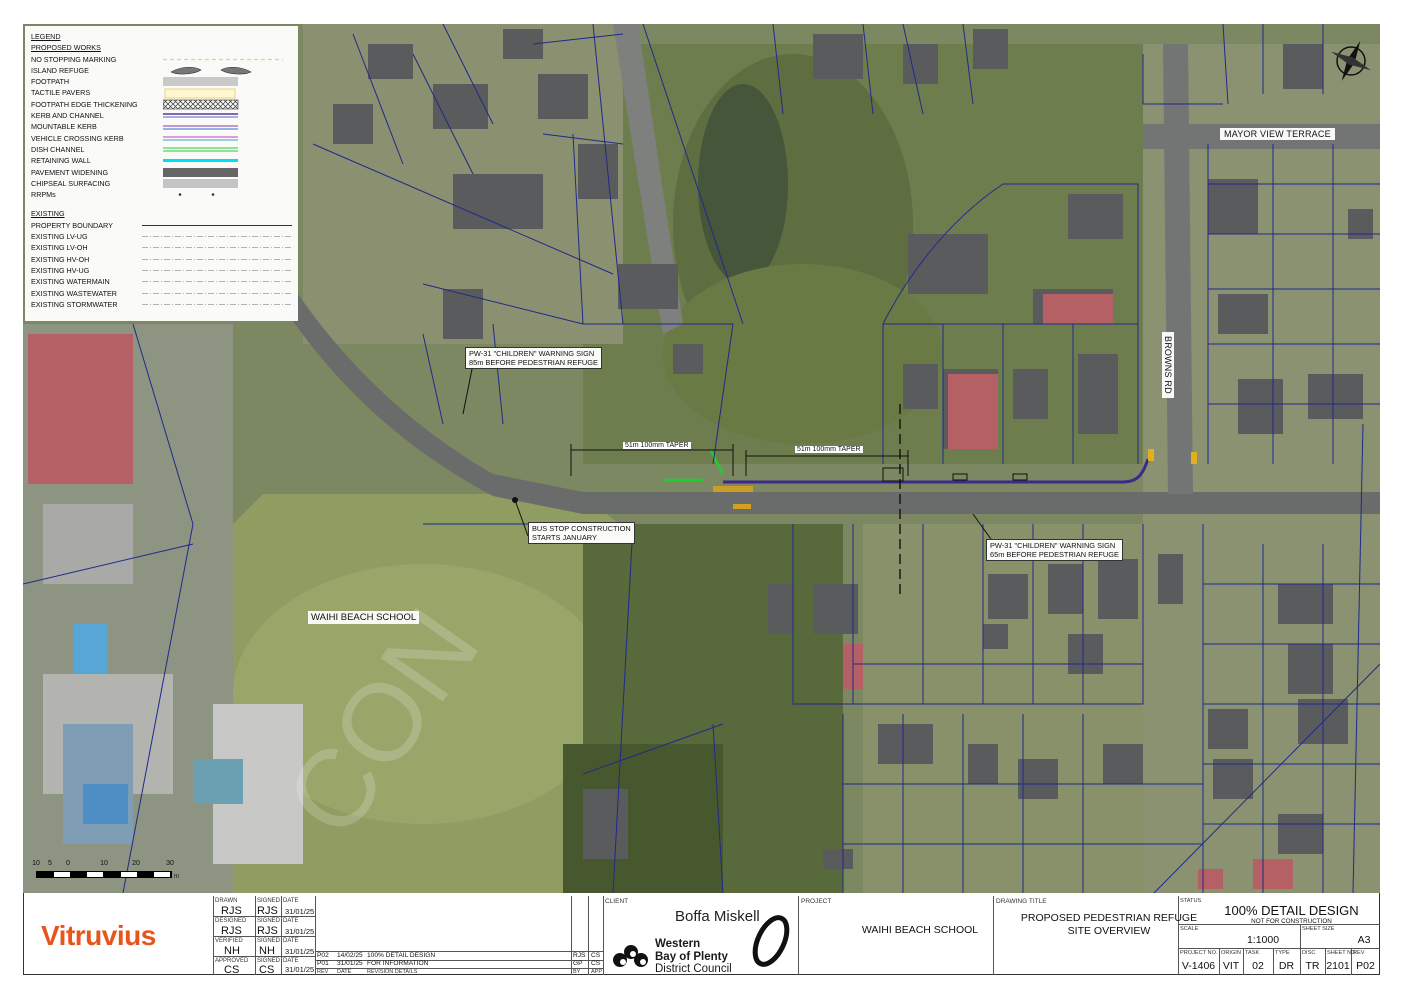 This screenshot has height=993, width=1404. What do you see at coordinates (48, 214) in the screenshot?
I see `legend-existing-heading: EXISTING` at bounding box center [48, 214].